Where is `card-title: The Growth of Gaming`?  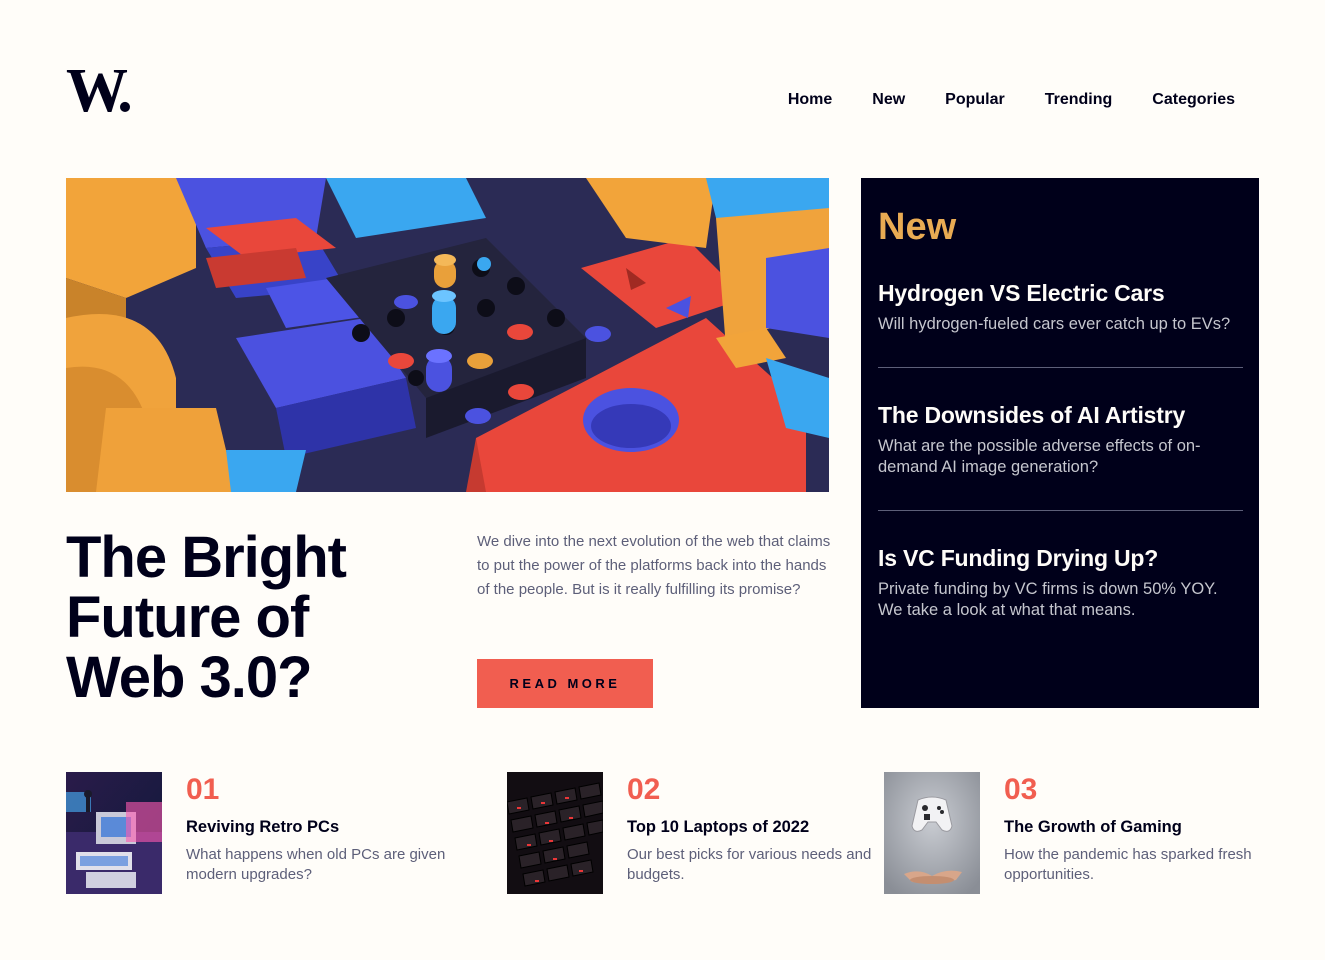 card-title: The Growth of Gaming is located at coordinates (1093, 827).